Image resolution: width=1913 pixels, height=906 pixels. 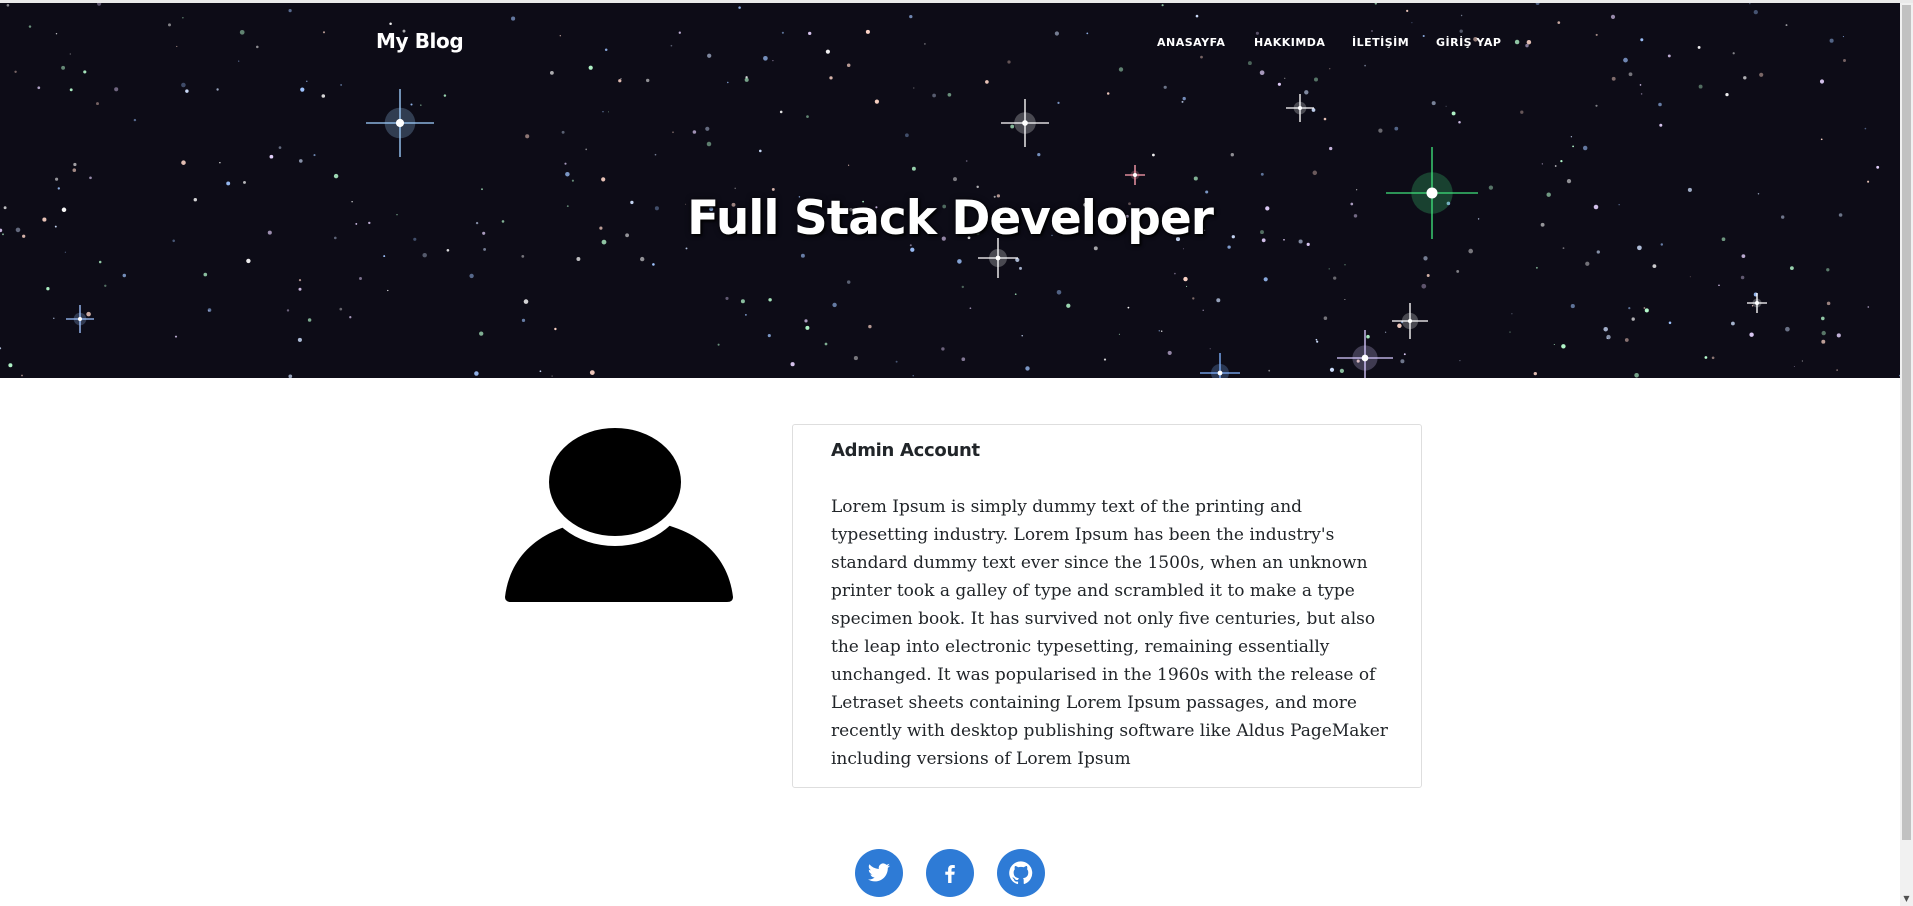 I want to click on nav-link-iletisim: İLETİŞİM, so click(x=1380, y=42).